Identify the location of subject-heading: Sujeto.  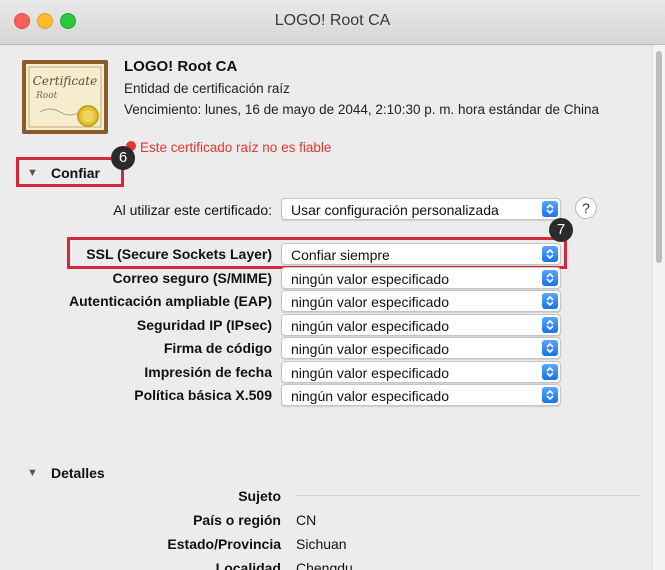
(259, 496).